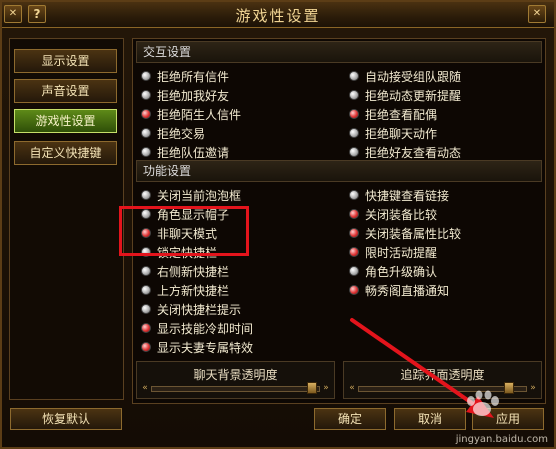 The width and height of the screenshot is (556, 449). What do you see at coordinates (401, 133) in the screenshot?
I see `option-label: 拒绝聊天动作` at bounding box center [401, 133].